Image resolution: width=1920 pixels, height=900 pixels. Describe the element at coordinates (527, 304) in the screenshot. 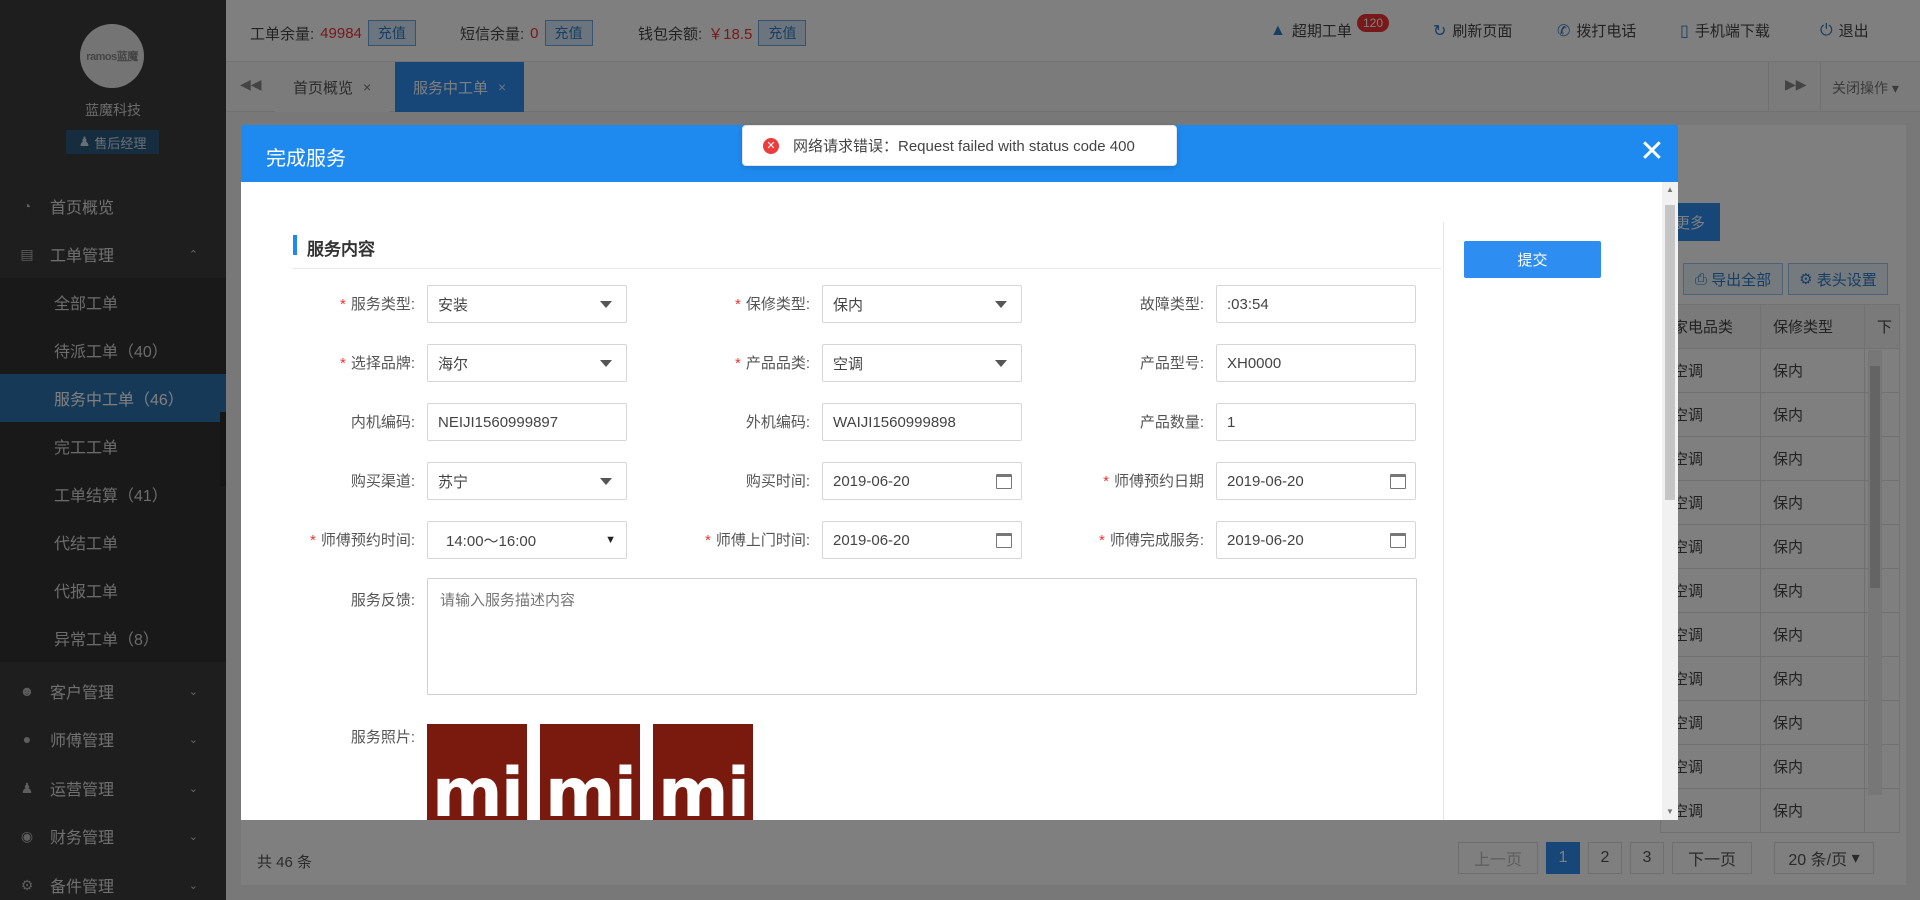

I see `service-type-select: 安装` at that location.